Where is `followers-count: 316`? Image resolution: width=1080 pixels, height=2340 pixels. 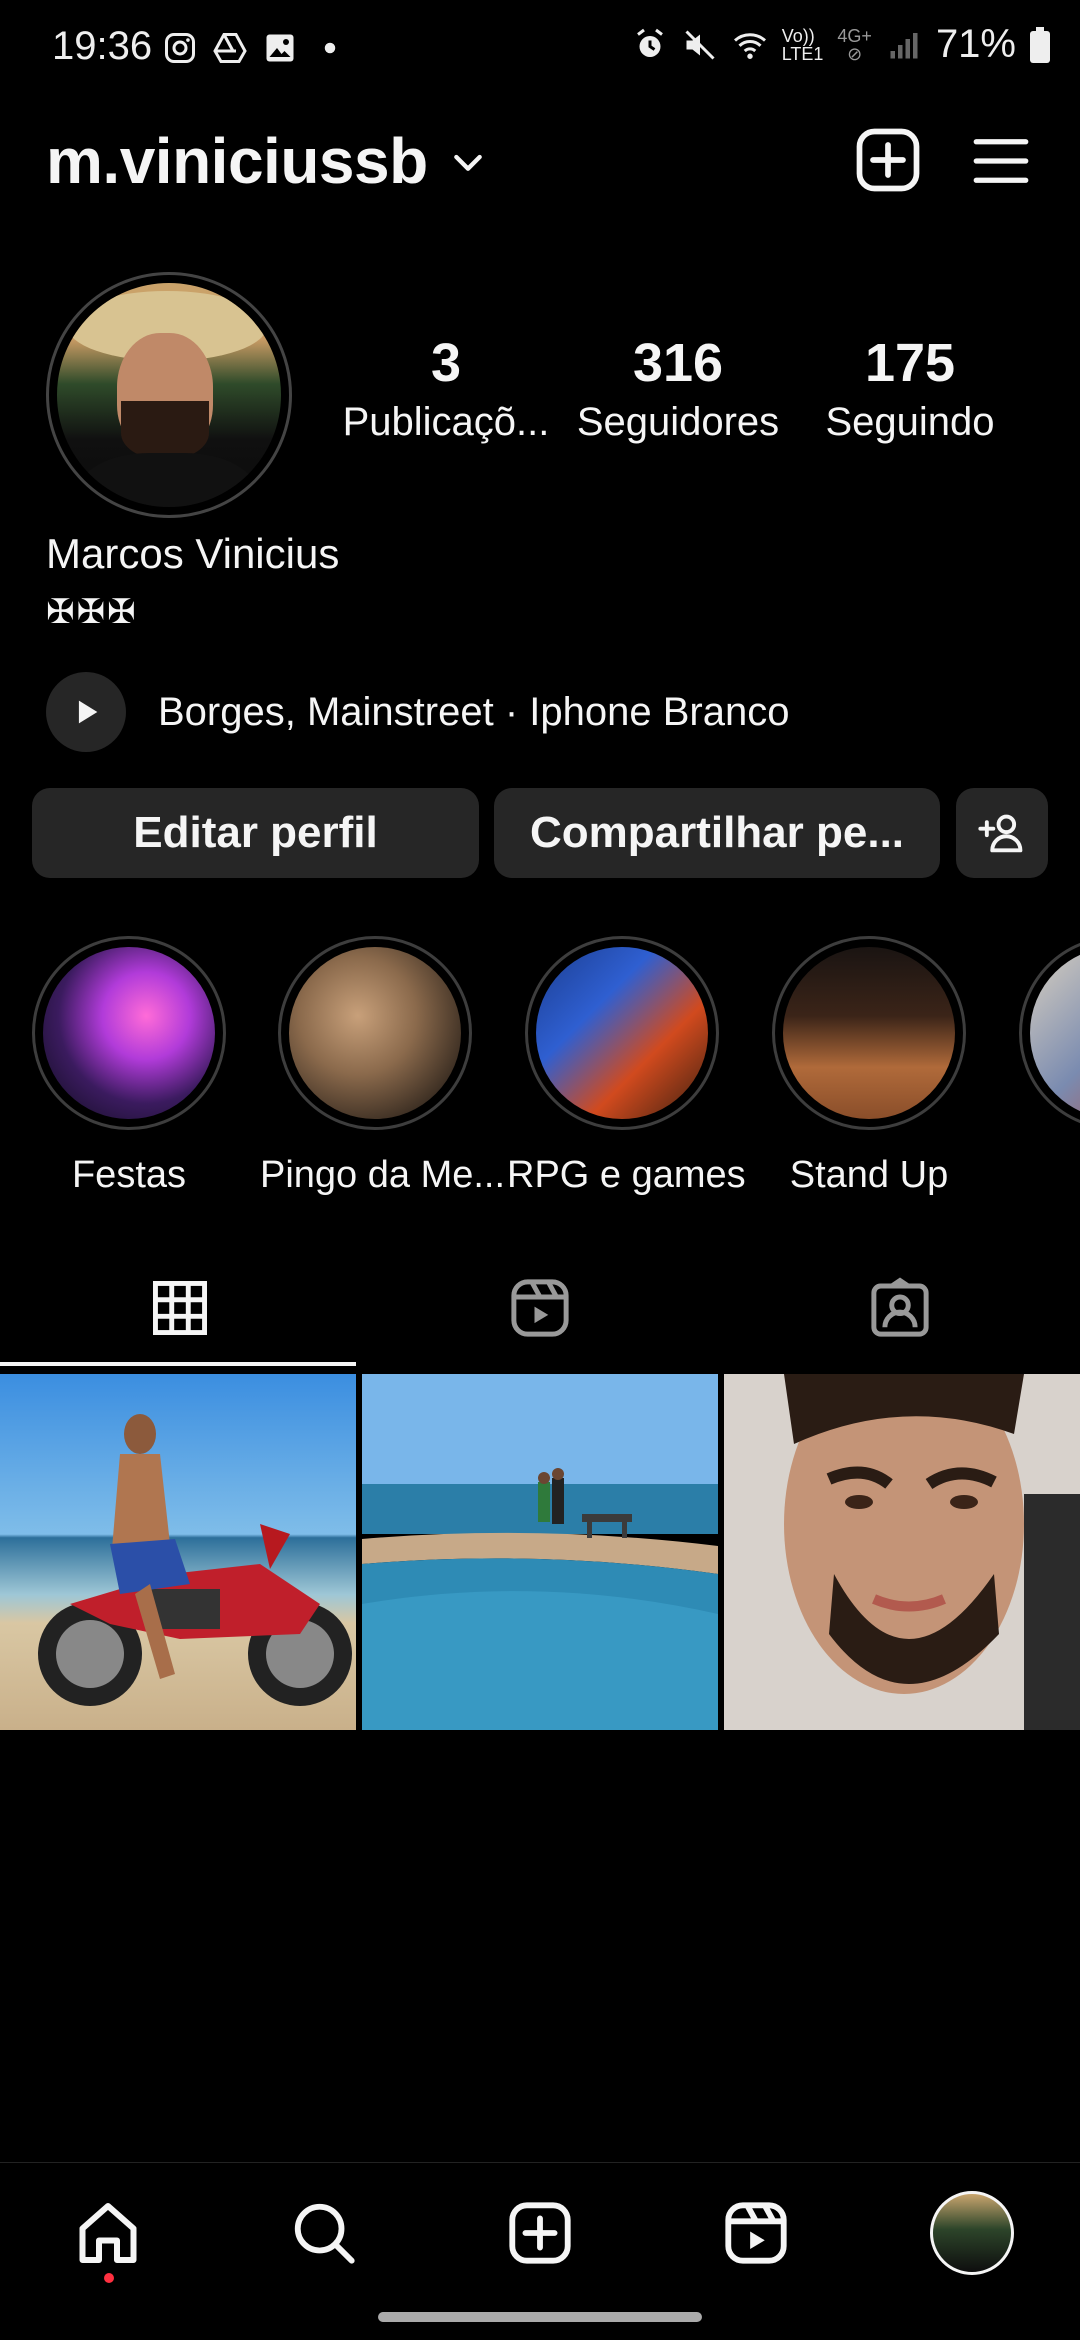 followers-count: 316 is located at coordinates (678, 363).